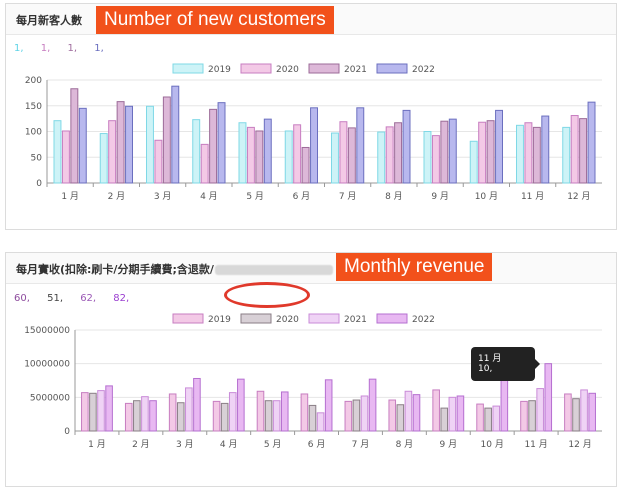 This screenshot has height=491, width=624. I want to click on bar-tooltip: 11 月 10,, so click(505, 364).